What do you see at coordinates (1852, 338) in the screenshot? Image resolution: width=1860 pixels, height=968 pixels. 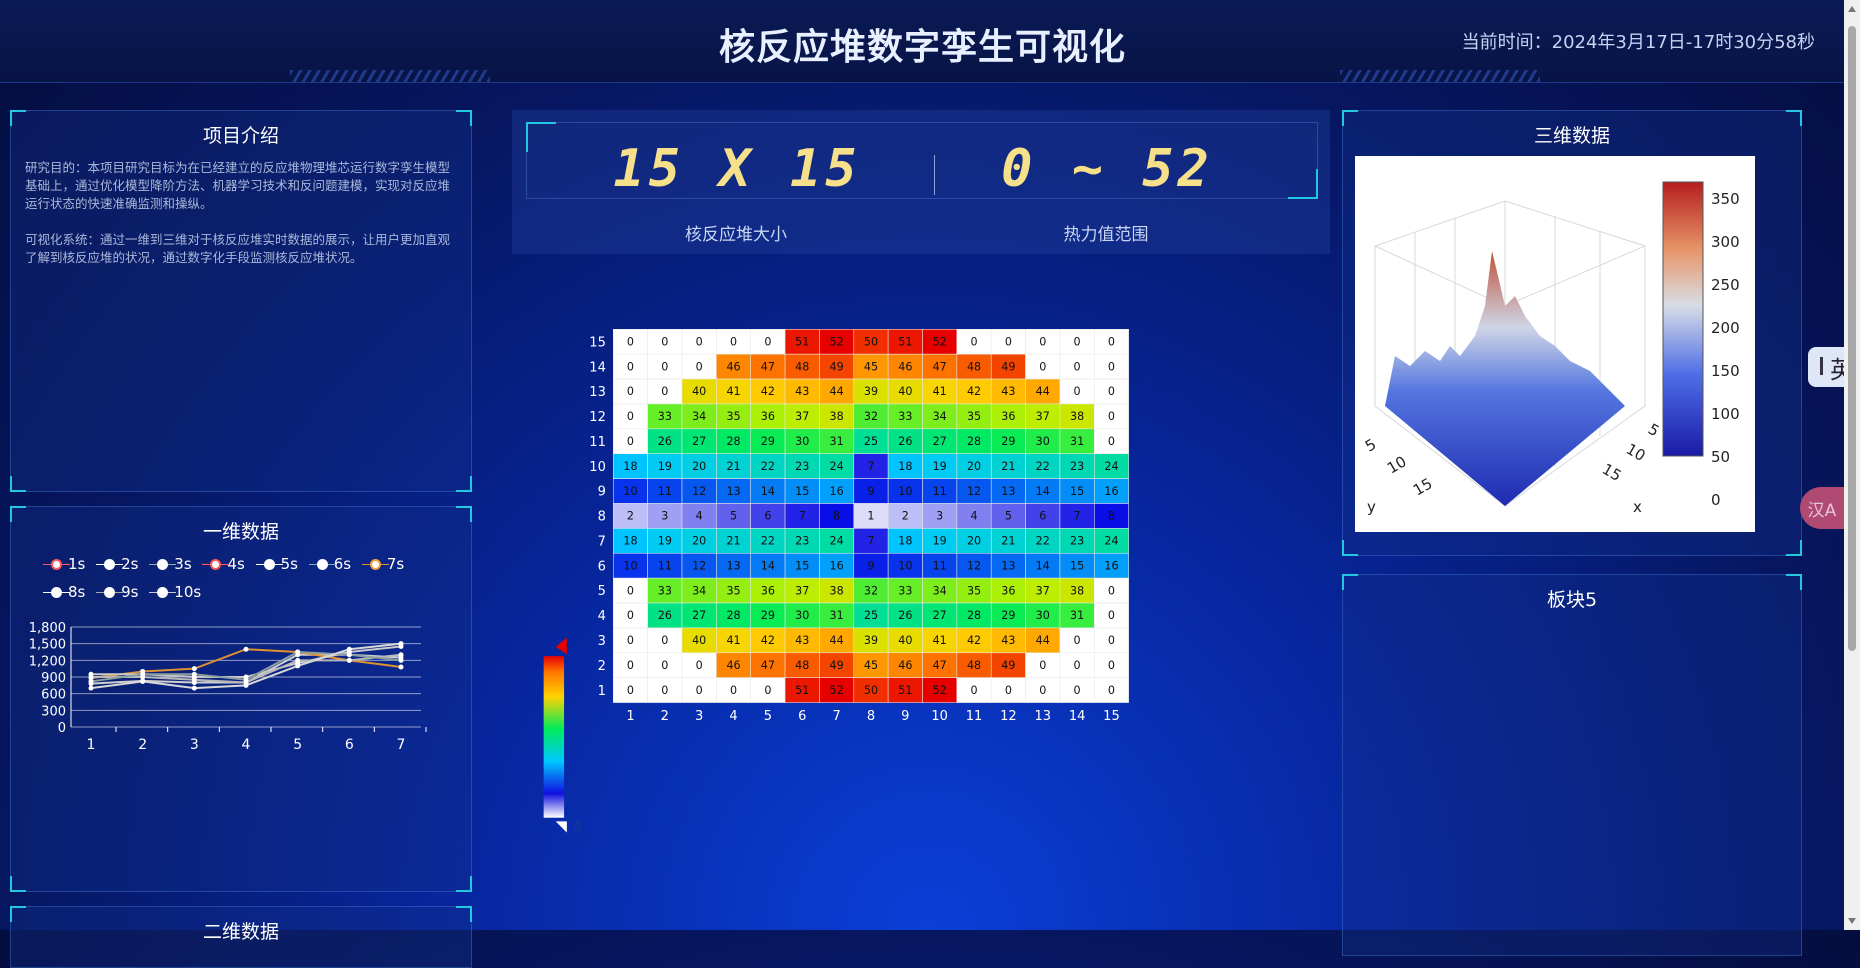 I see `scrollbar-thumb` at bounding box center [1852, 338].